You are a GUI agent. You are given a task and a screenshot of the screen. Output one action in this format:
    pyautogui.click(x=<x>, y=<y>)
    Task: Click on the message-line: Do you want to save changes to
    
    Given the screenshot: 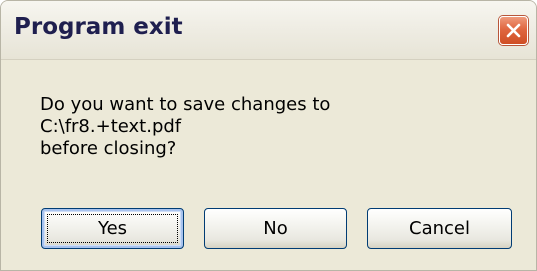 What is the action you would take?
    pyautogui.click(x=185, y=104)
    